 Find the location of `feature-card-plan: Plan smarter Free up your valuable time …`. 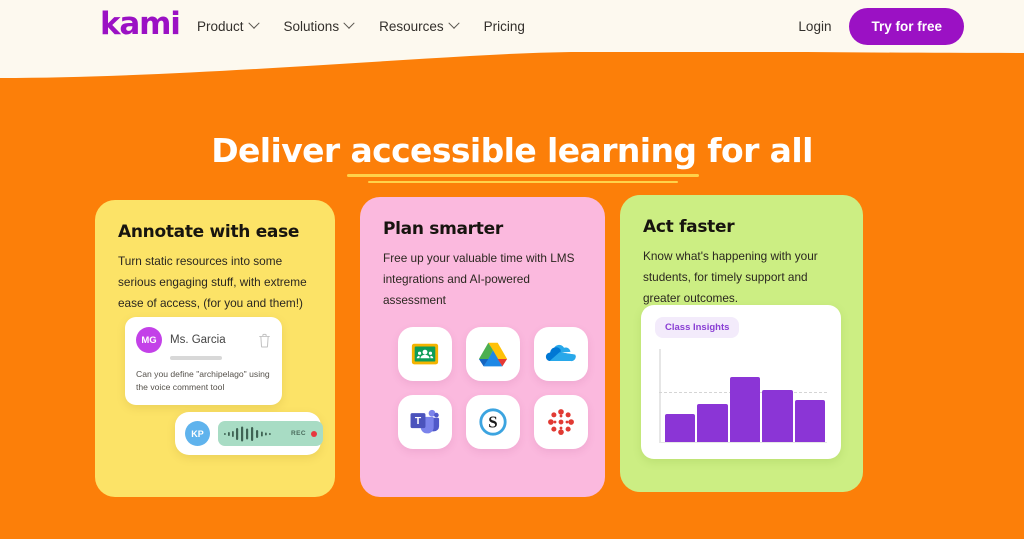

feature-card-plan: Plan smarter Free up your valuable time … is located at coordinates (482, 347).